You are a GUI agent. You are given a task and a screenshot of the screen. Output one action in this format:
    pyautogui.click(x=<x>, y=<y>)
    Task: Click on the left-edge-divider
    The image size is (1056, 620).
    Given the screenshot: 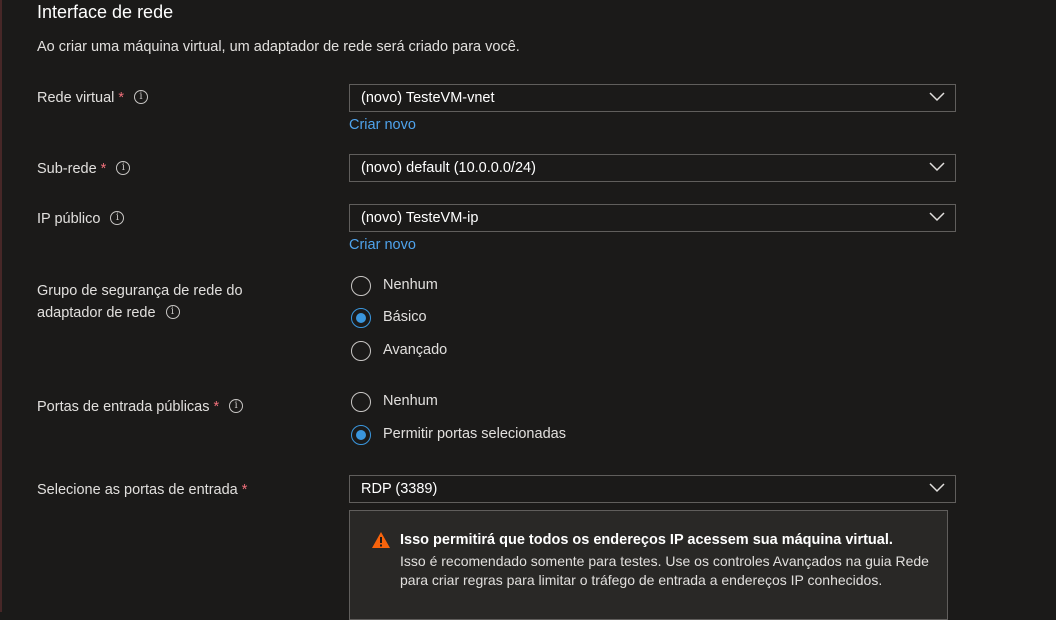 What is the action you would take?
    pyautogui.click(x=1, y=306)
    